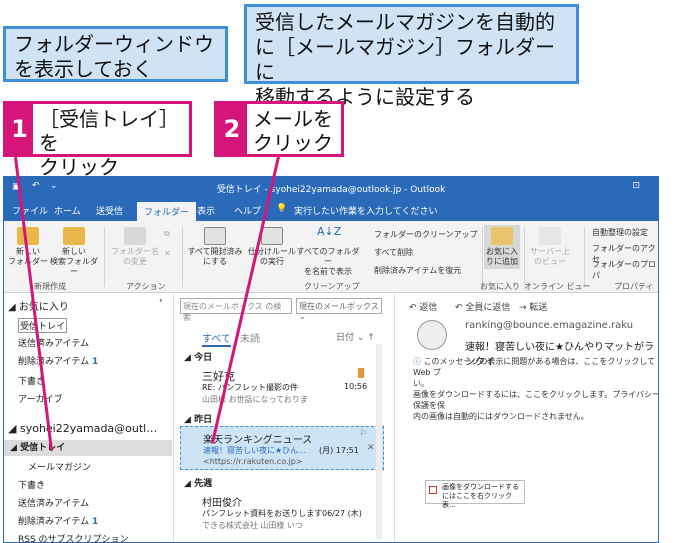 The height and width of the screenshot is (543, 681). What do you see at coordinates (281, 209) in the screenshot?
I see `lightbulb-icon: 💡` at bounding box center [281, 209].